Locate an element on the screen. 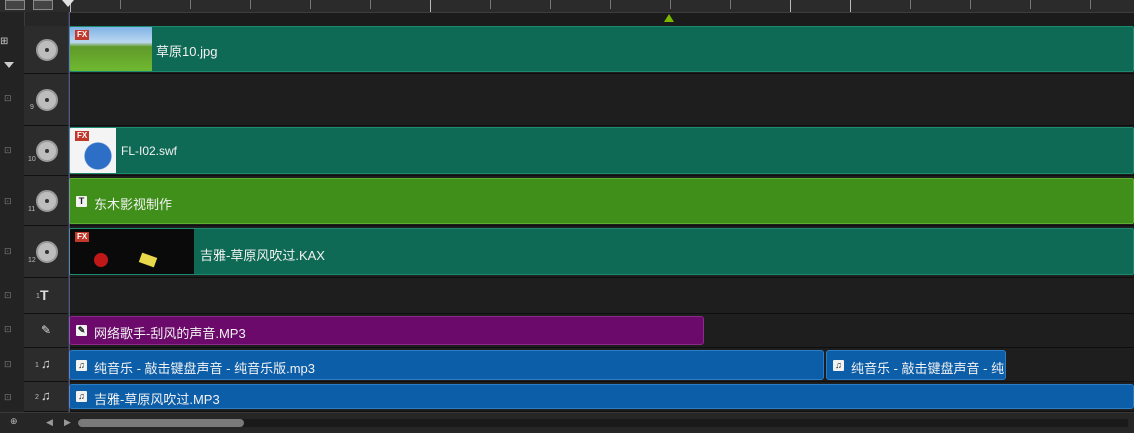  timeline-marker-icon is located at coordinates (669, 18).